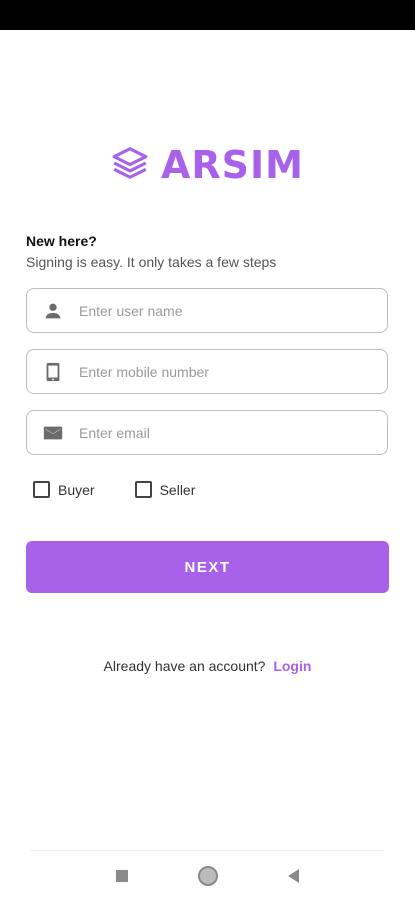 The image size is (415, 900). Describe the element at coordinates (207, 850) in the screenshot. I see `nav-divider` at that location.